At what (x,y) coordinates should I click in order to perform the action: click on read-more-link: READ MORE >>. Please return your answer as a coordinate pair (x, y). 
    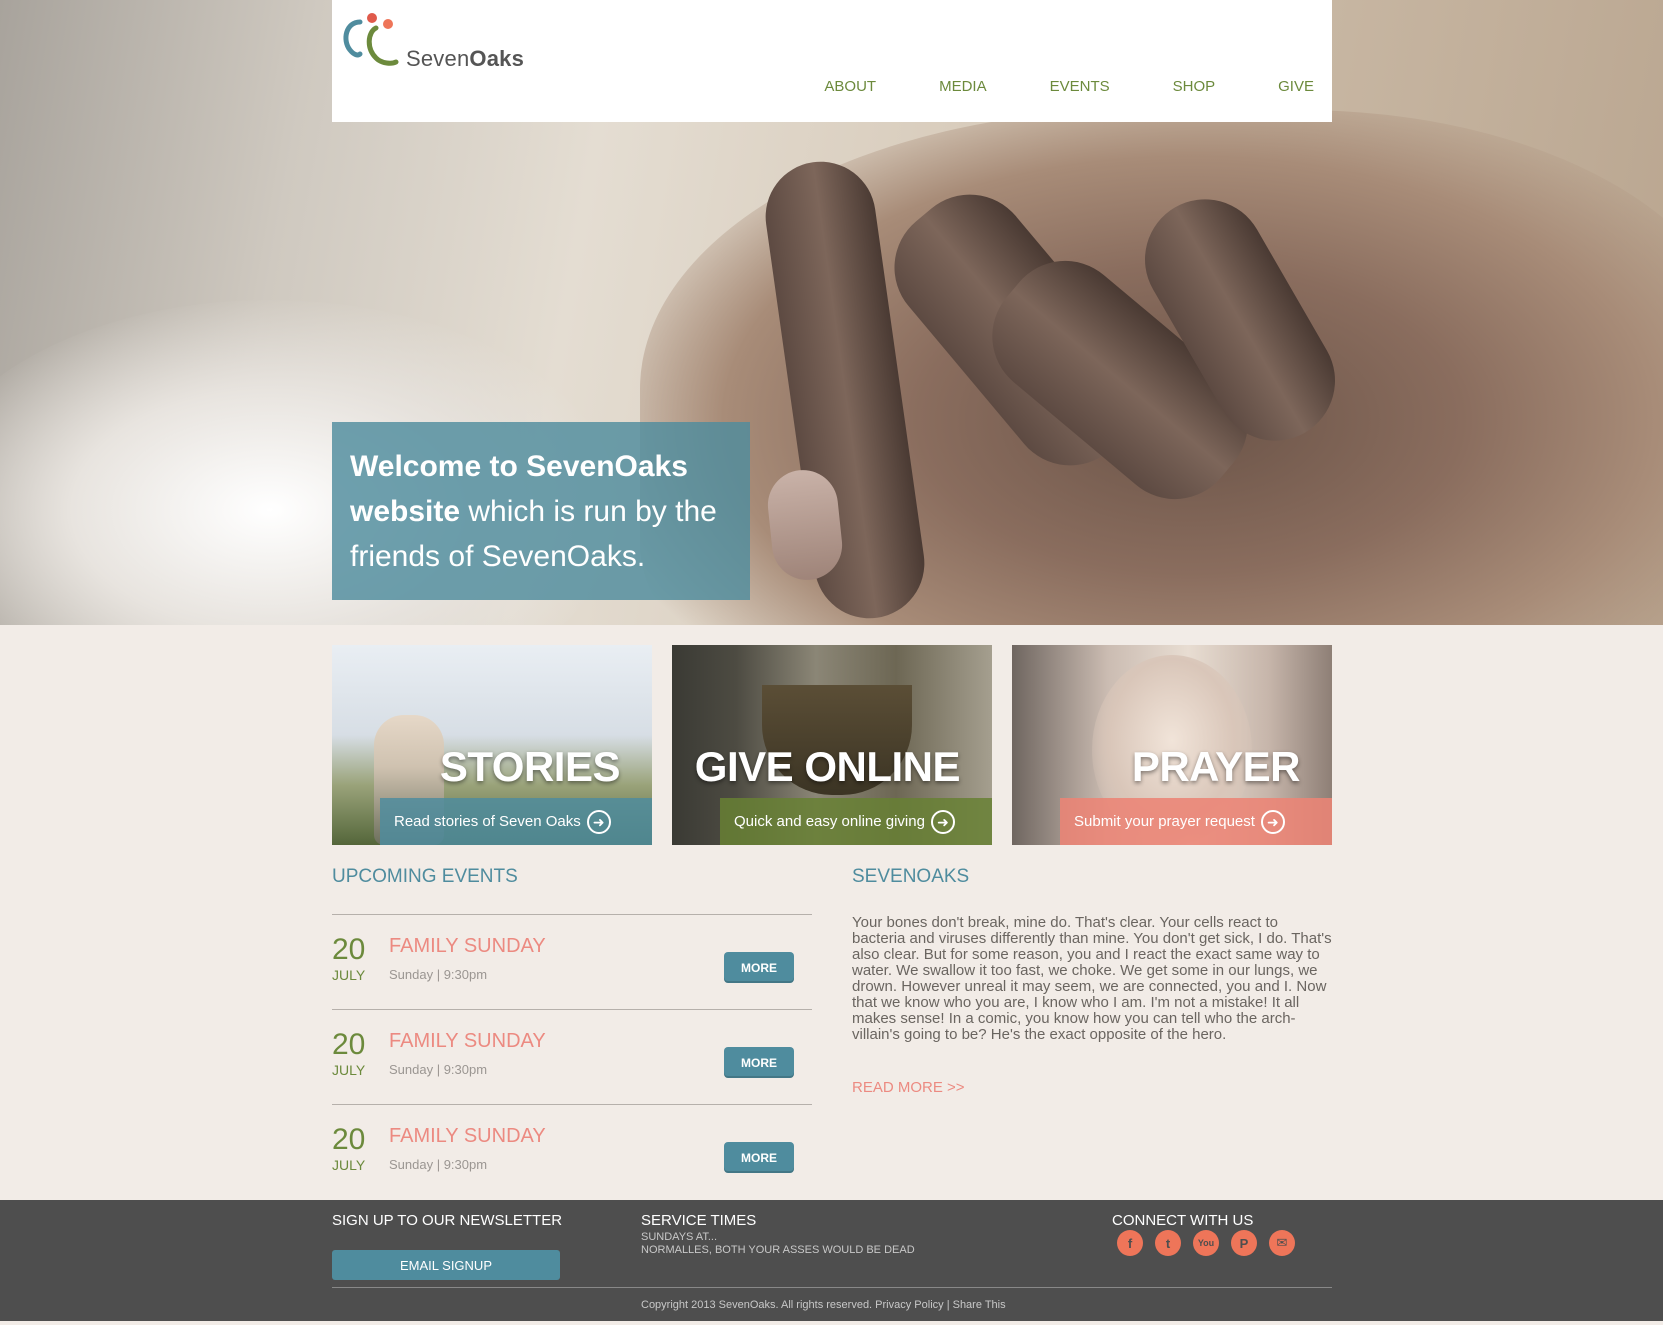
    Looking at the image, I should click on (908, 1087).